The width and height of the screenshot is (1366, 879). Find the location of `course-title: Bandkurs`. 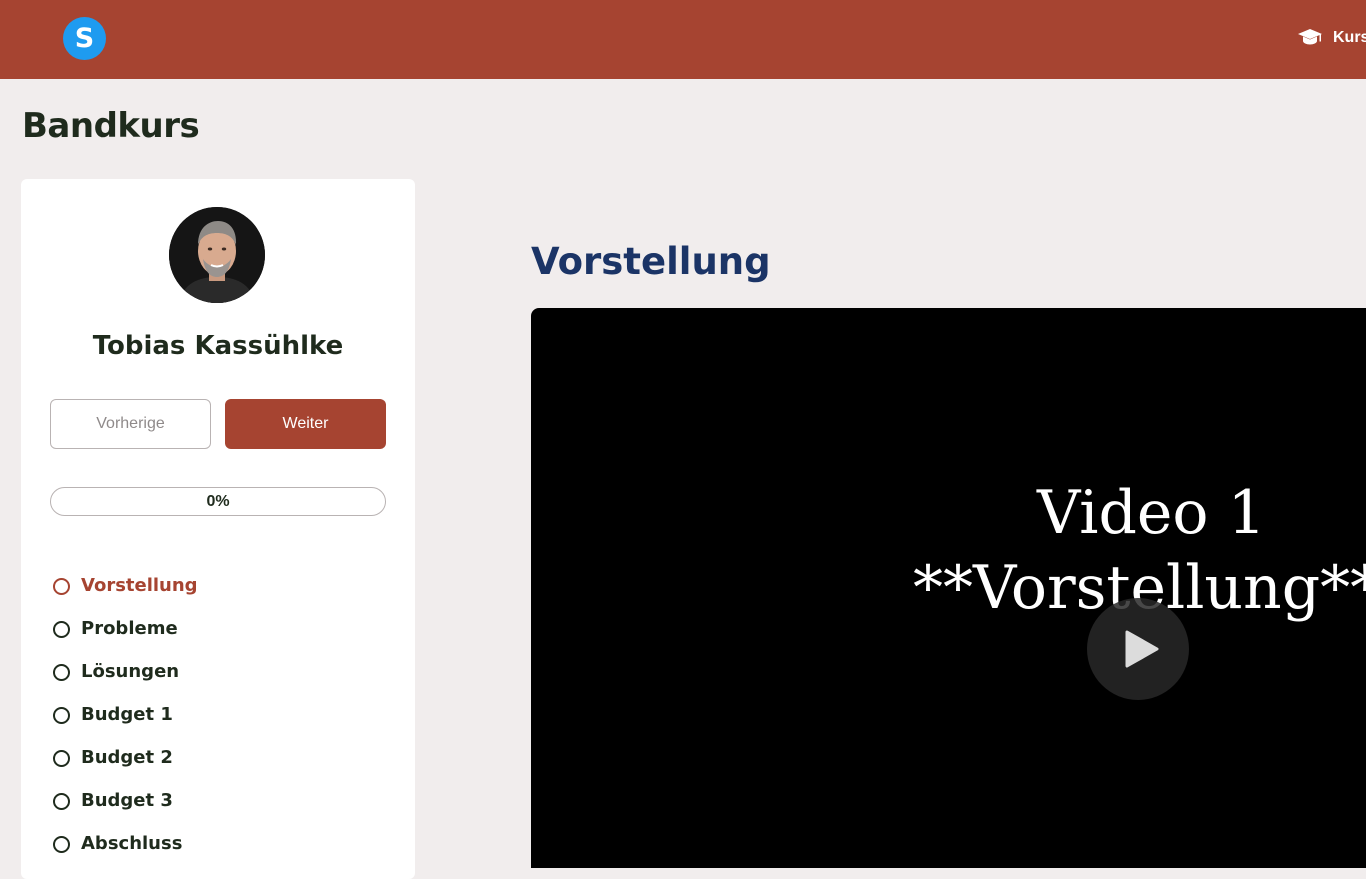

course-title: Bandkurs is located at coordinates (111, 126).